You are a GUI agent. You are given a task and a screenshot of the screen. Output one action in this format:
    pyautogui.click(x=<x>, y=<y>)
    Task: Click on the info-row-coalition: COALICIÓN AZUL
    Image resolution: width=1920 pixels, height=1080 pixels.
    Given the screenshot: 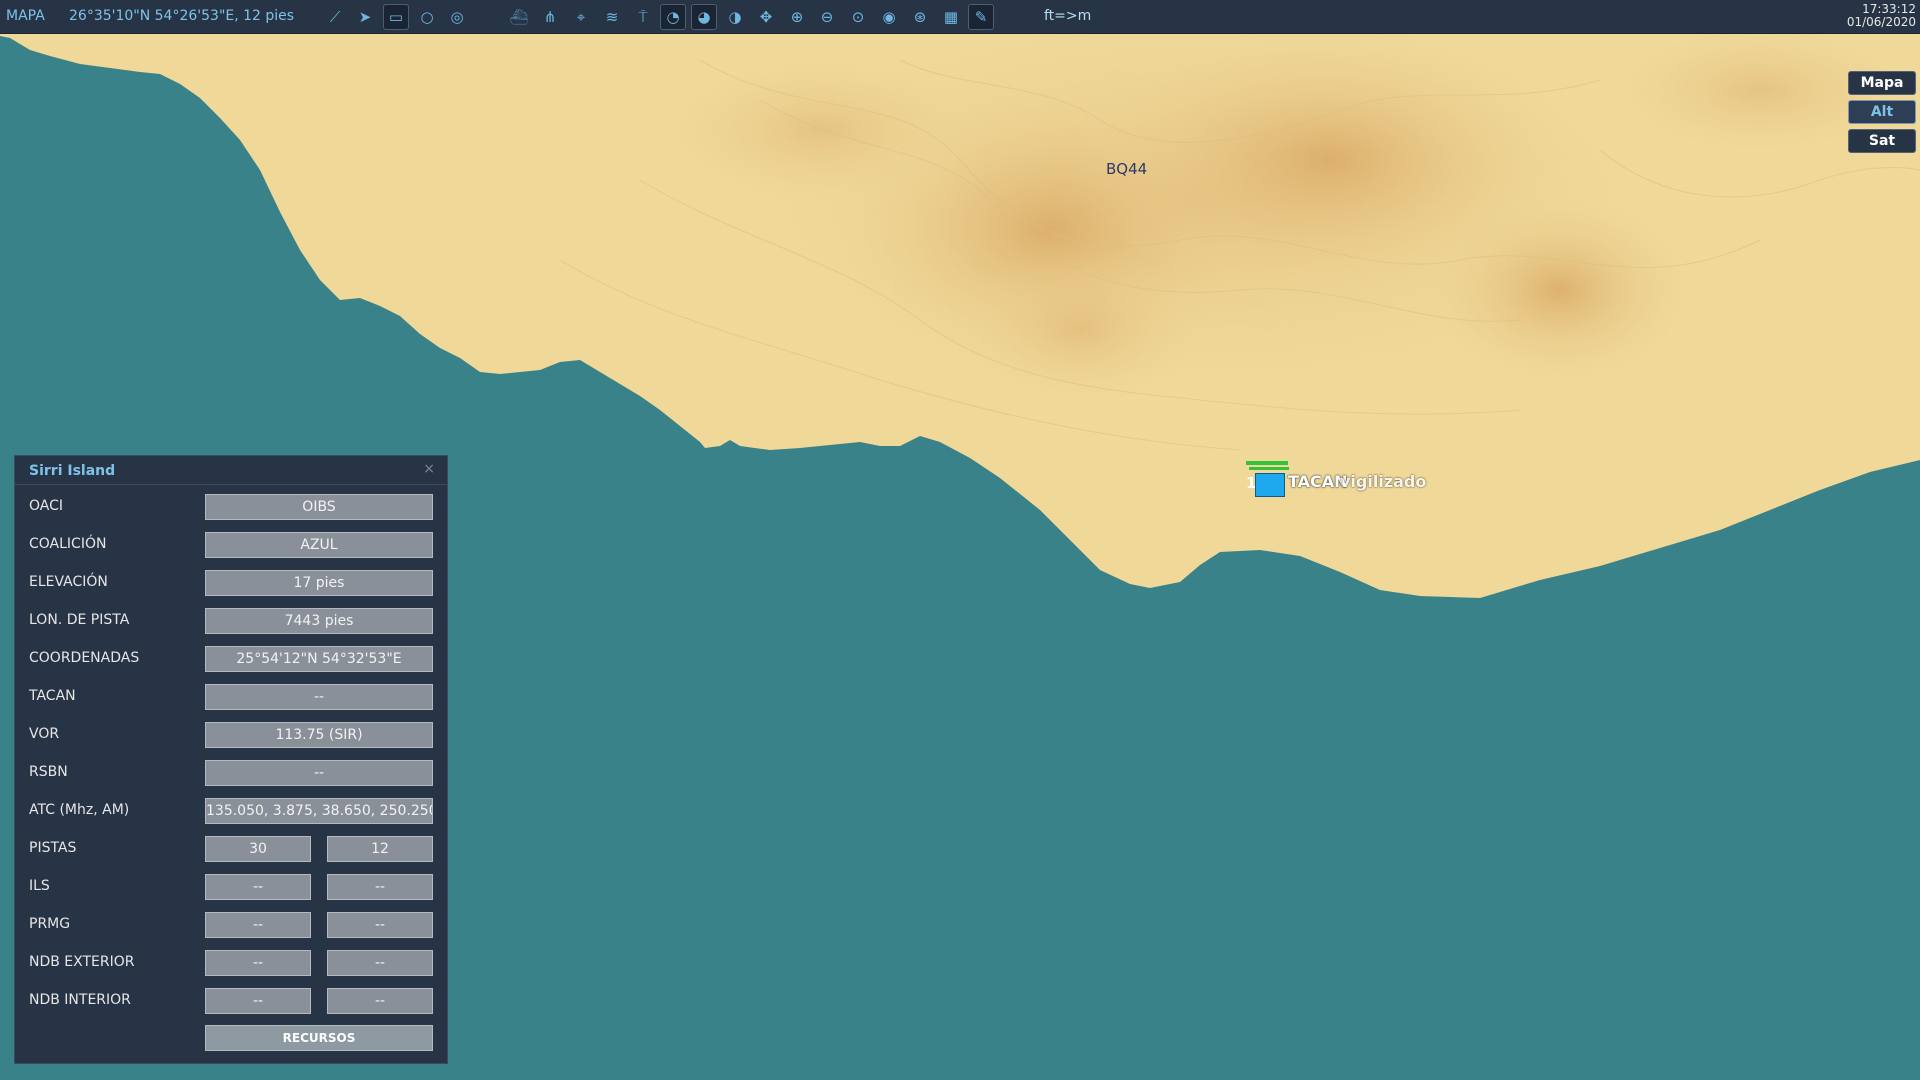 What is the action you would take?
    pyautogui.click(x=232, y=545)
    